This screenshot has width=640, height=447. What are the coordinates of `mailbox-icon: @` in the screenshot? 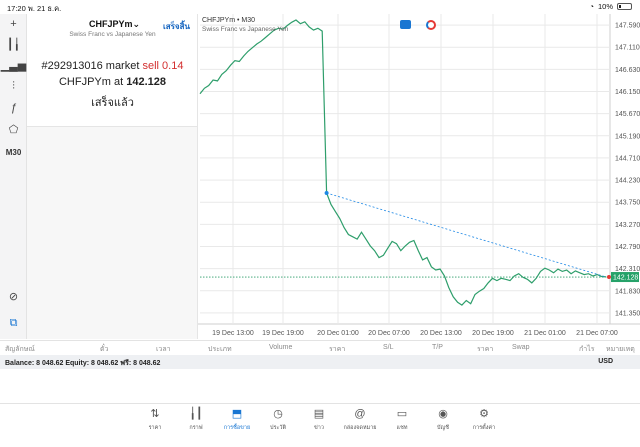 It's located at (360, 414).